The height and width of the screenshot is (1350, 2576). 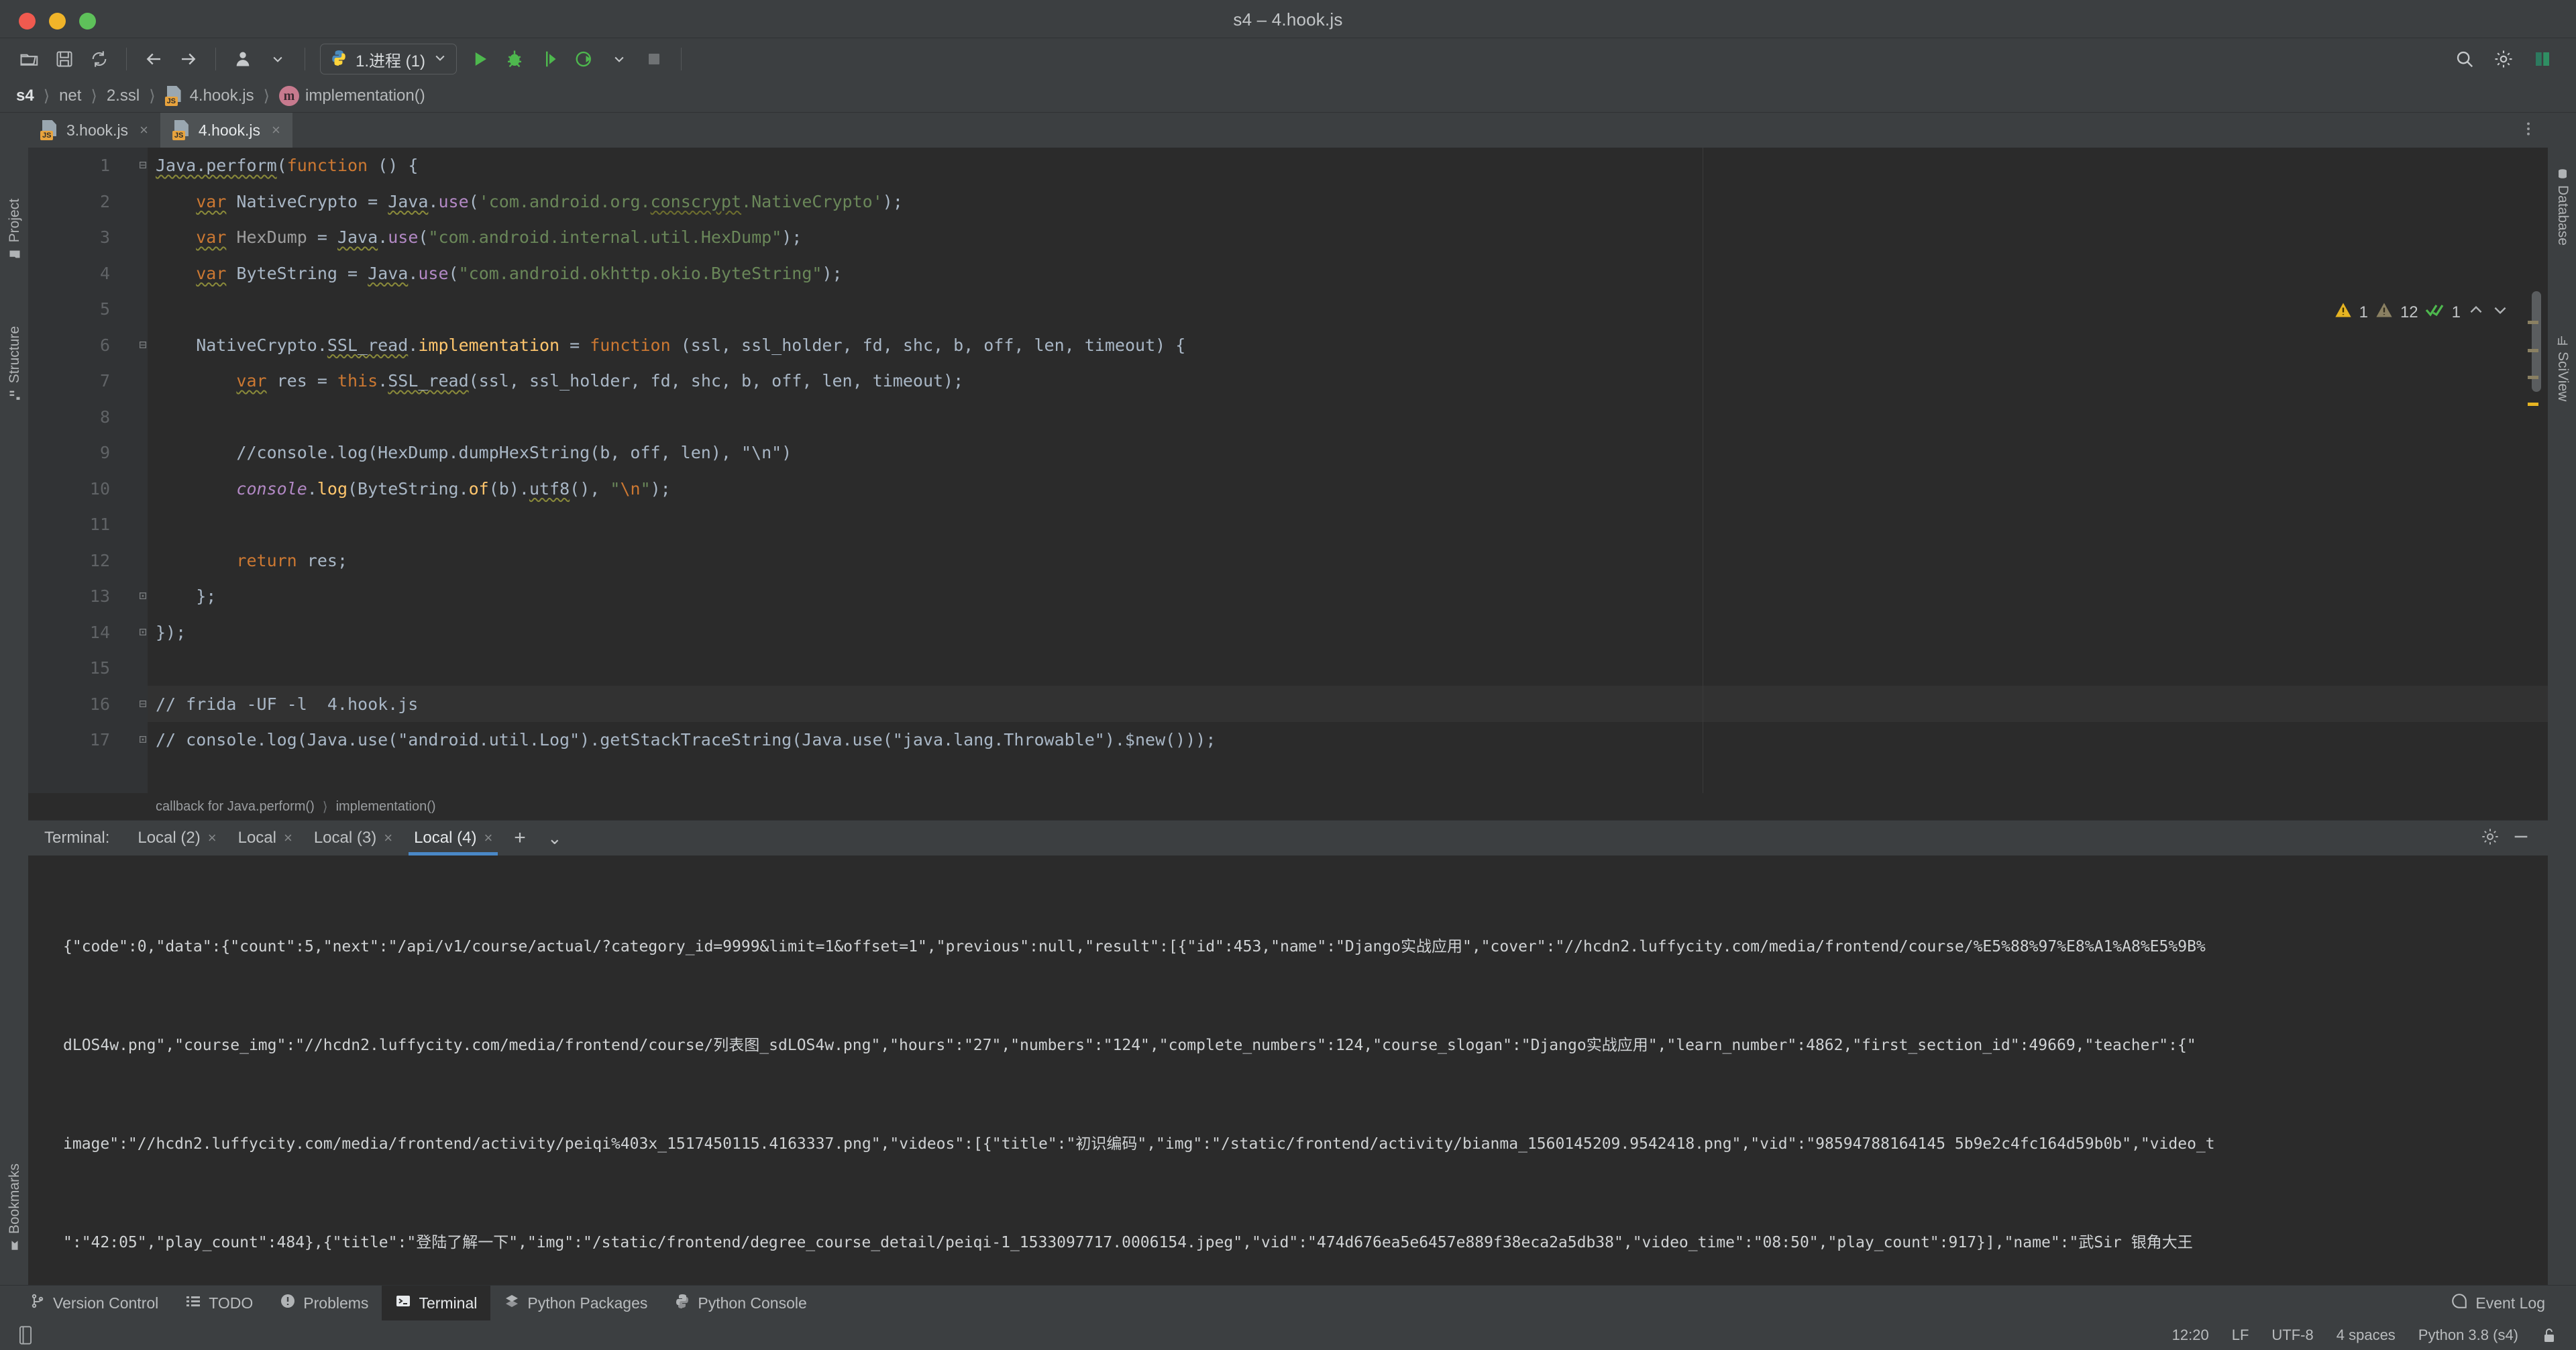 I want to click on run-configuration-selector: 1.进程 (1), so click(x=389, y=59).